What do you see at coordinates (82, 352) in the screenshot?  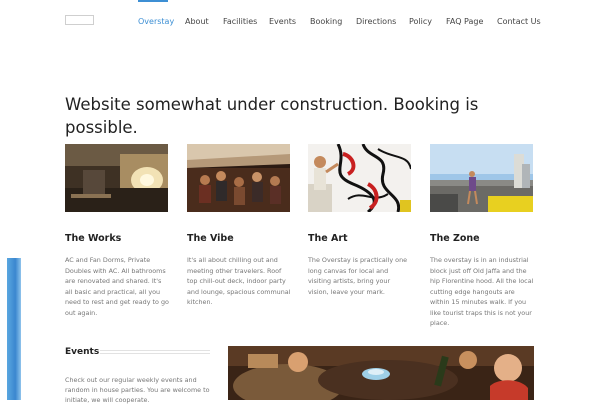 I see `events-heading: Events` at bounding box center [82, 352].